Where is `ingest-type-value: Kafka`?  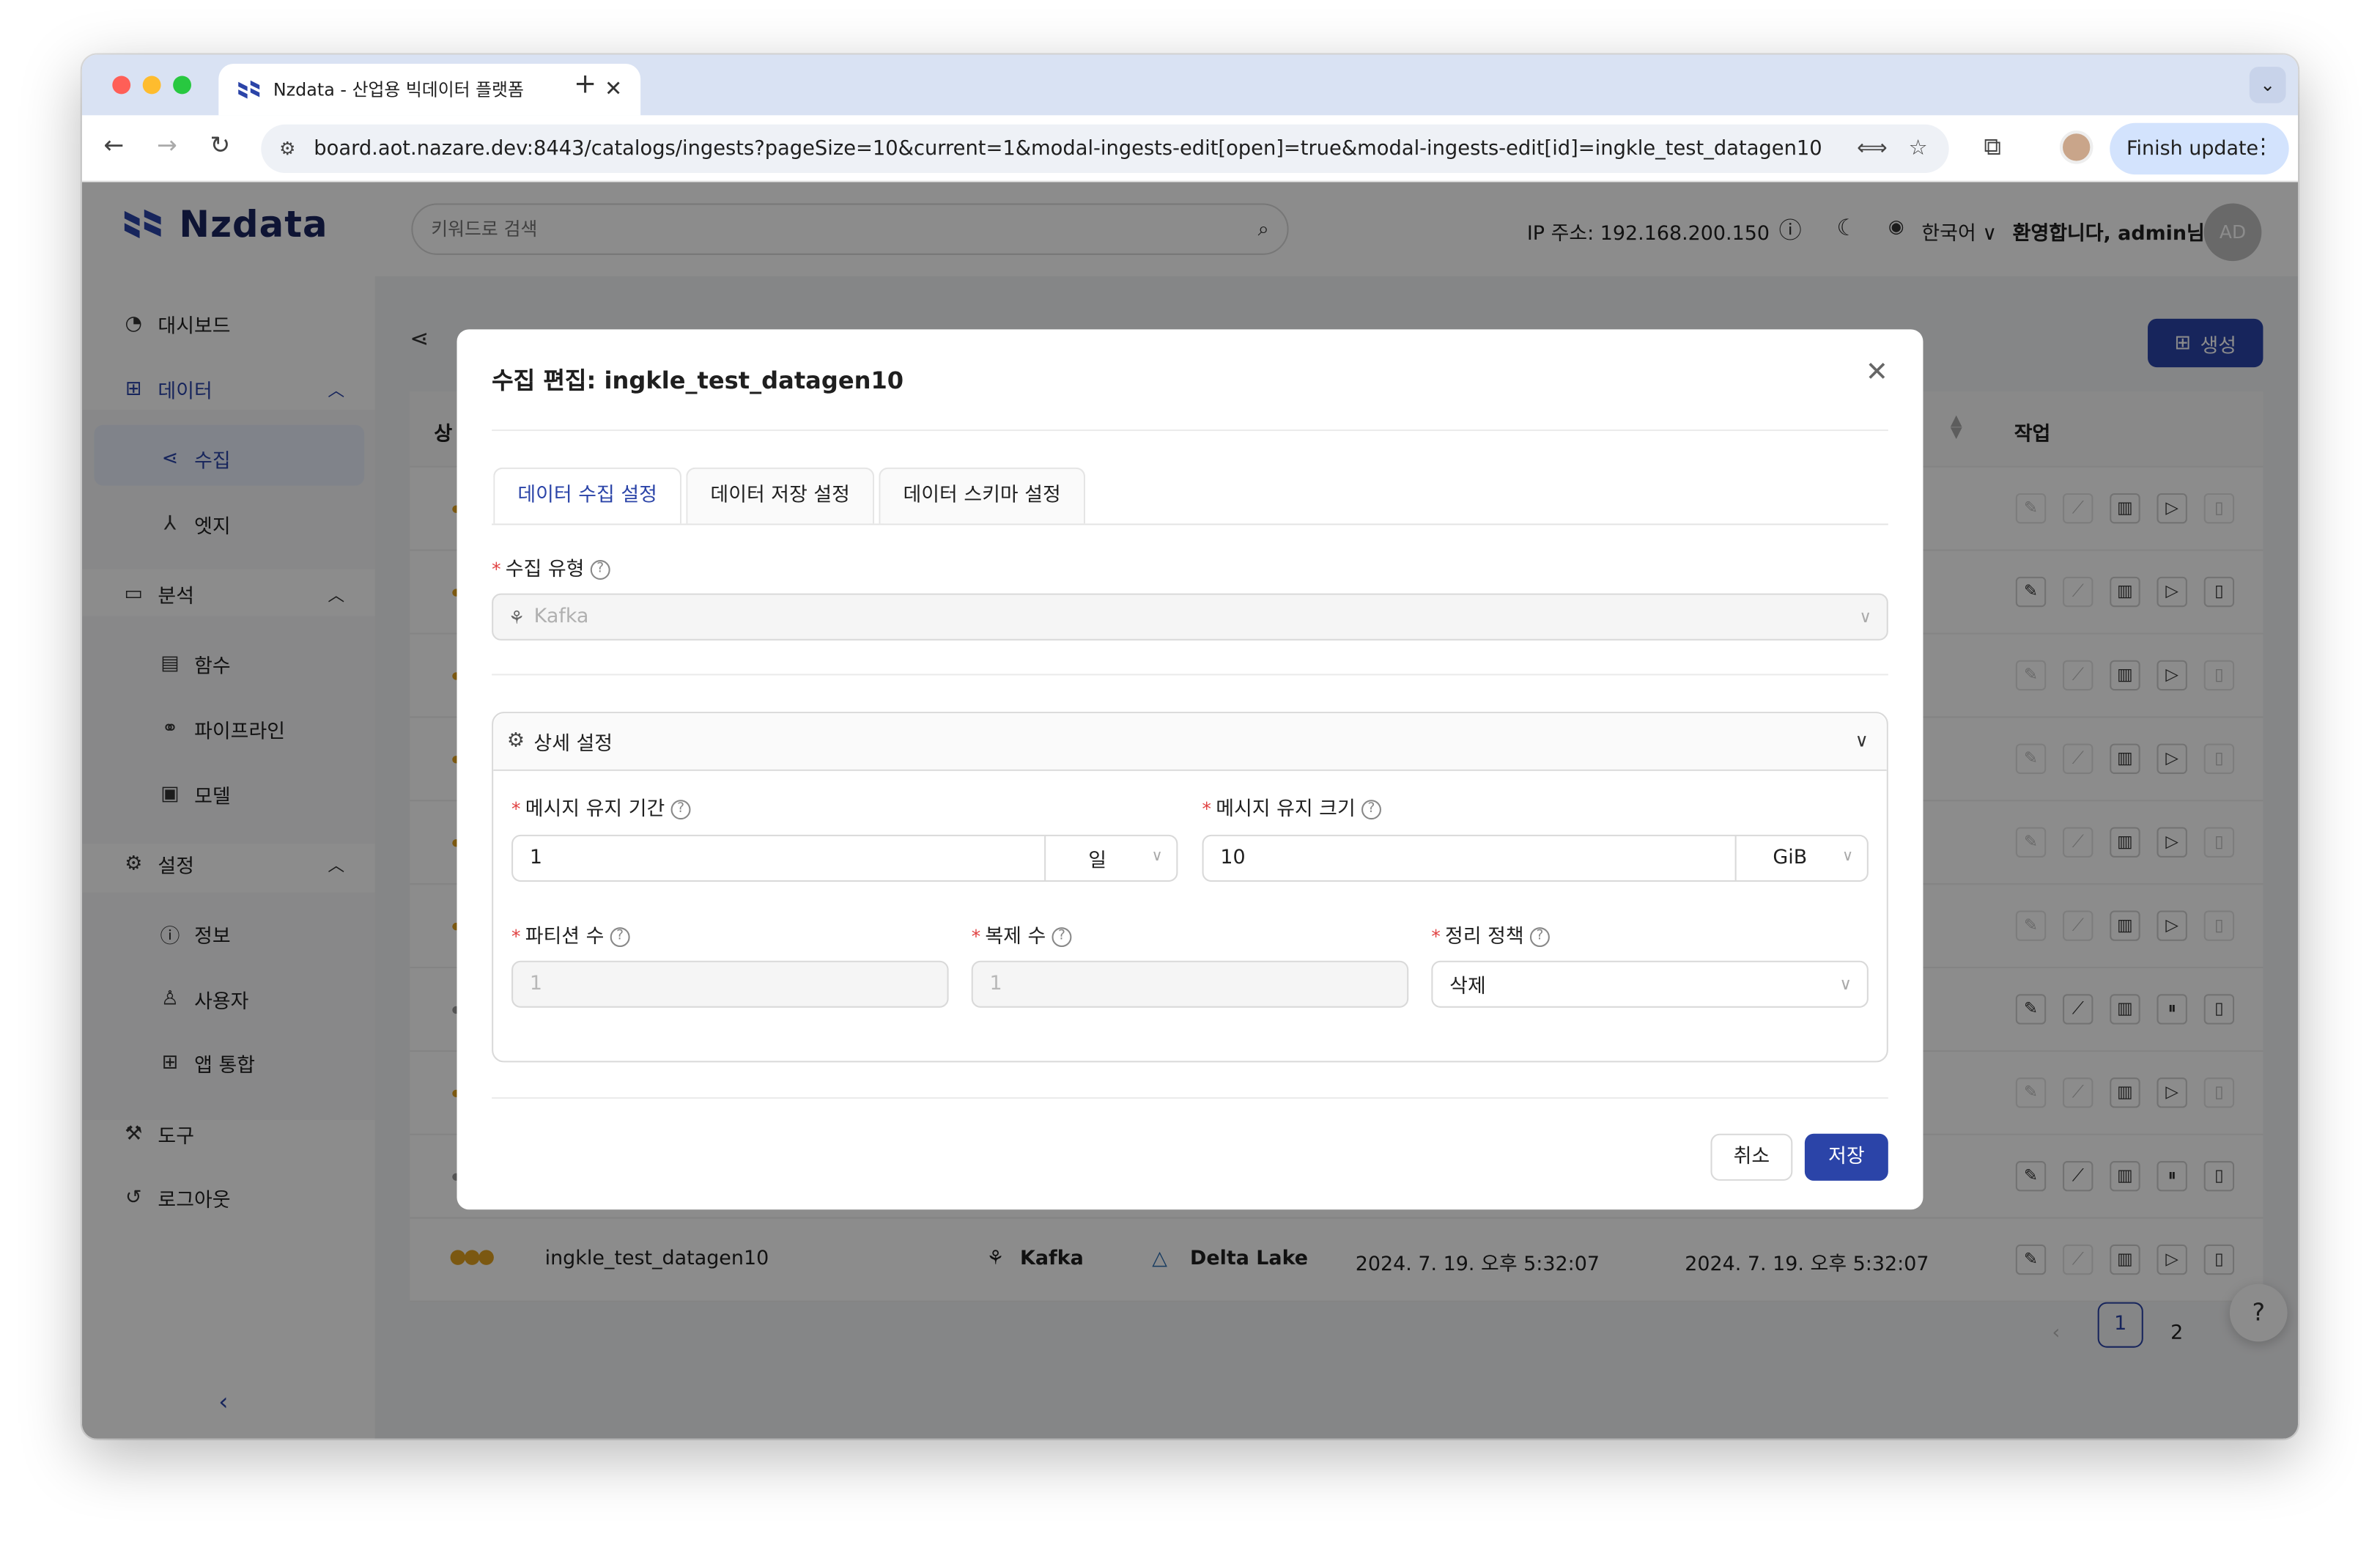
ingest-type-value: Kafka is located at coordinates (561, 617).